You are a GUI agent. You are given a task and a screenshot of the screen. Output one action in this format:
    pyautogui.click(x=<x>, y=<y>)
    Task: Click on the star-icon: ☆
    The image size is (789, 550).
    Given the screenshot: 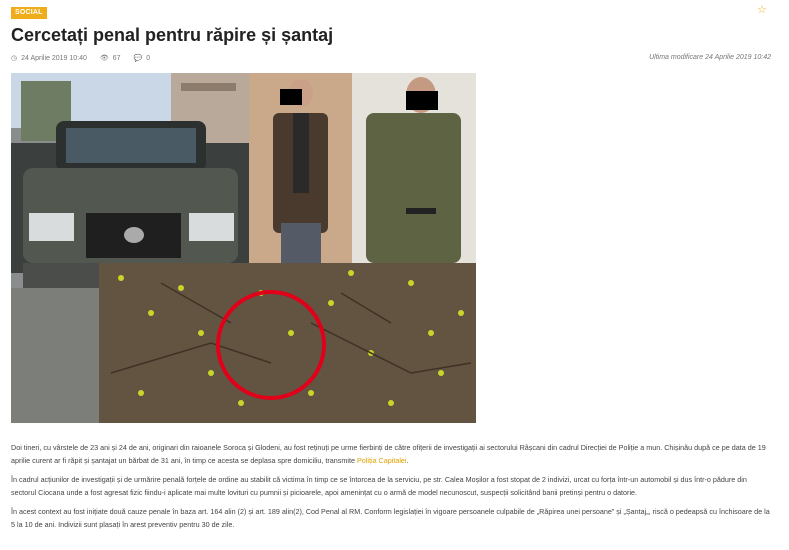 What is the action you would take?
    pyautogui.click(x=762, y=10)
    